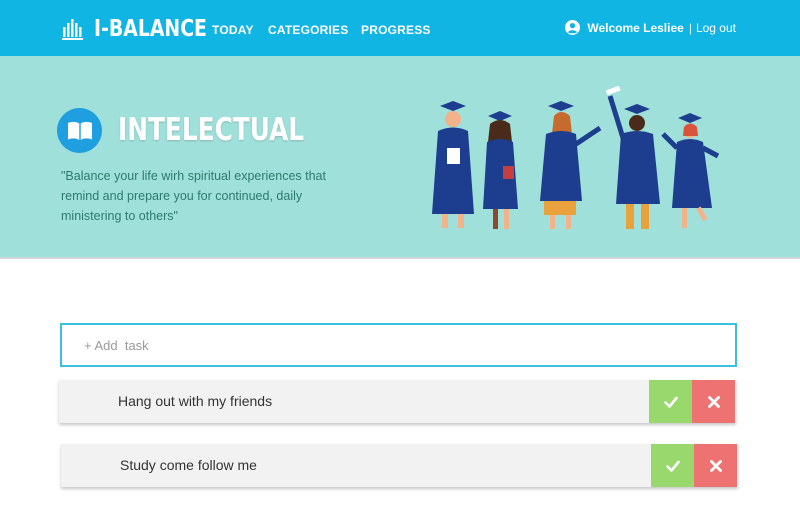 This screenshot has height=529, width=800. What do you see at coordinates (150, 29) in the screenshot?
I see `brand-name: I-BALANCE` at bounding box center [150, 29].